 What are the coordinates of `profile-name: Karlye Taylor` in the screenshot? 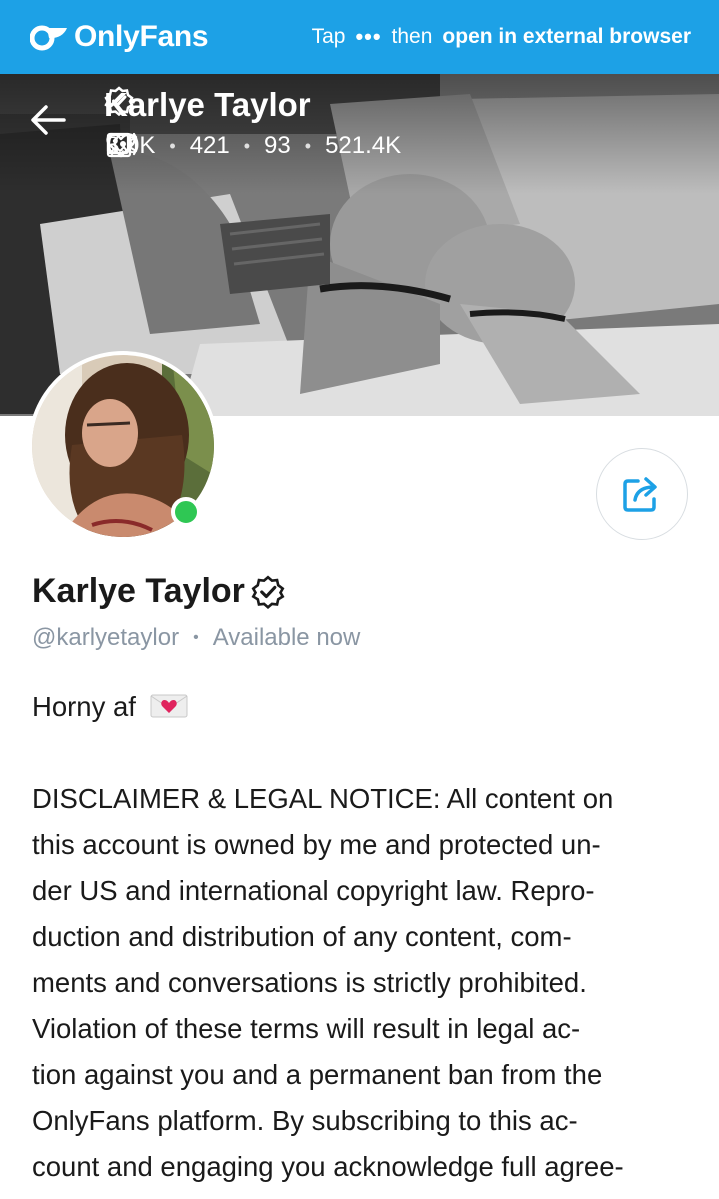 It's located at (158, 591).